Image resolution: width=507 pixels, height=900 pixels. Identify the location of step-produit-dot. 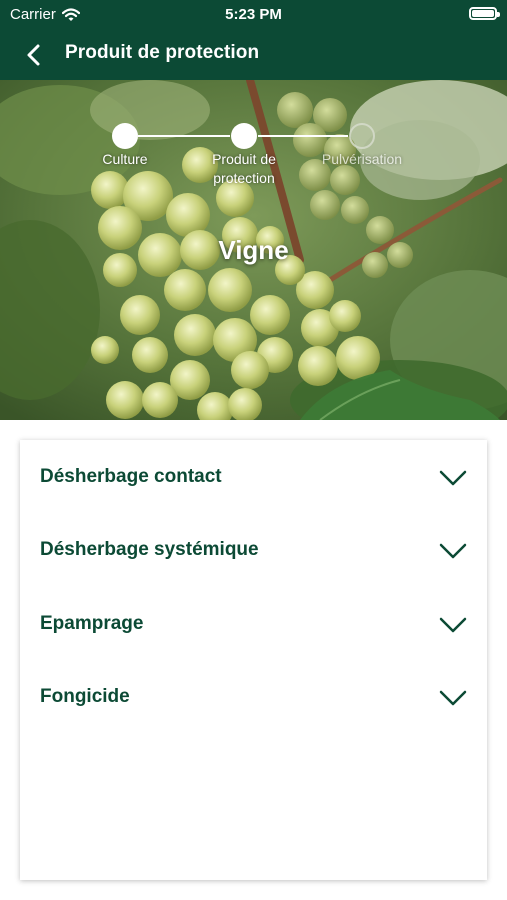
(244, 136).